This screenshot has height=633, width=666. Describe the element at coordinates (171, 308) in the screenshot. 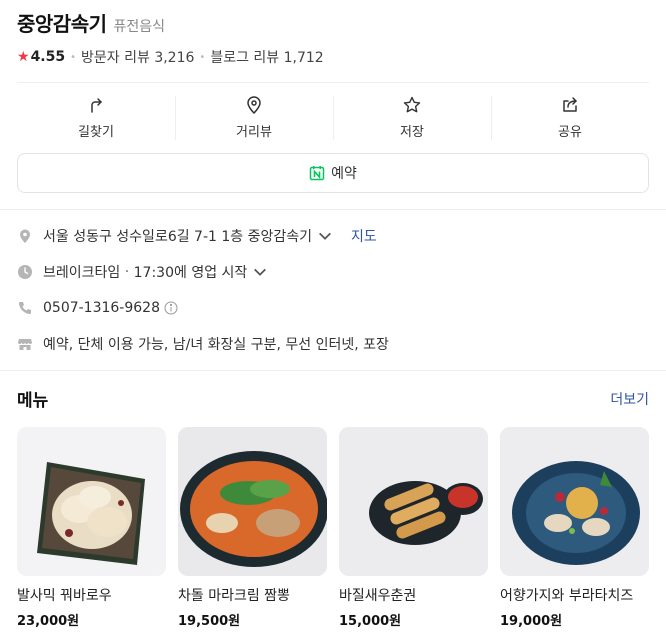

I see `info-icon` at that location.